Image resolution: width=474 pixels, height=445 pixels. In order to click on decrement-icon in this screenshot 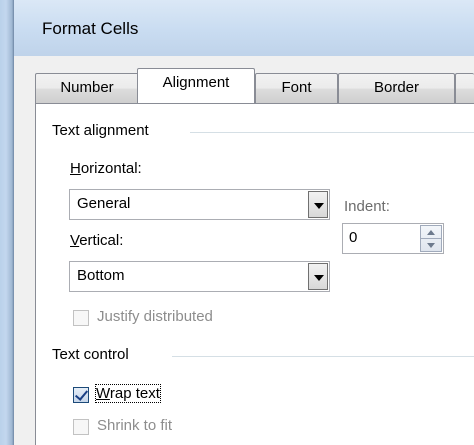, I will do `click(431, 245)`.